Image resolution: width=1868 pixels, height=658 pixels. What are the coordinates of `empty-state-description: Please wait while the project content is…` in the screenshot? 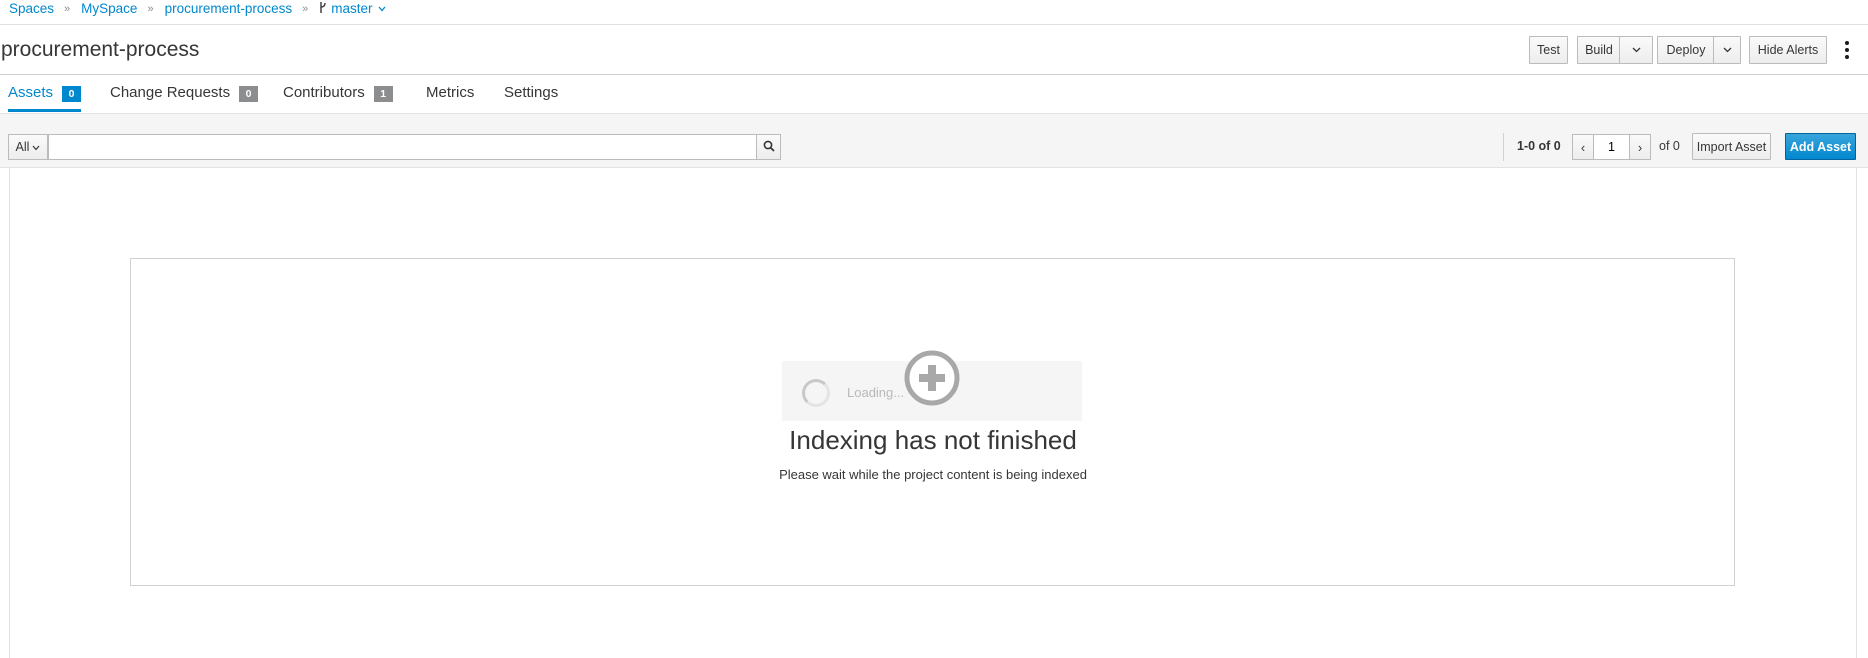 It's located at (933, 474).